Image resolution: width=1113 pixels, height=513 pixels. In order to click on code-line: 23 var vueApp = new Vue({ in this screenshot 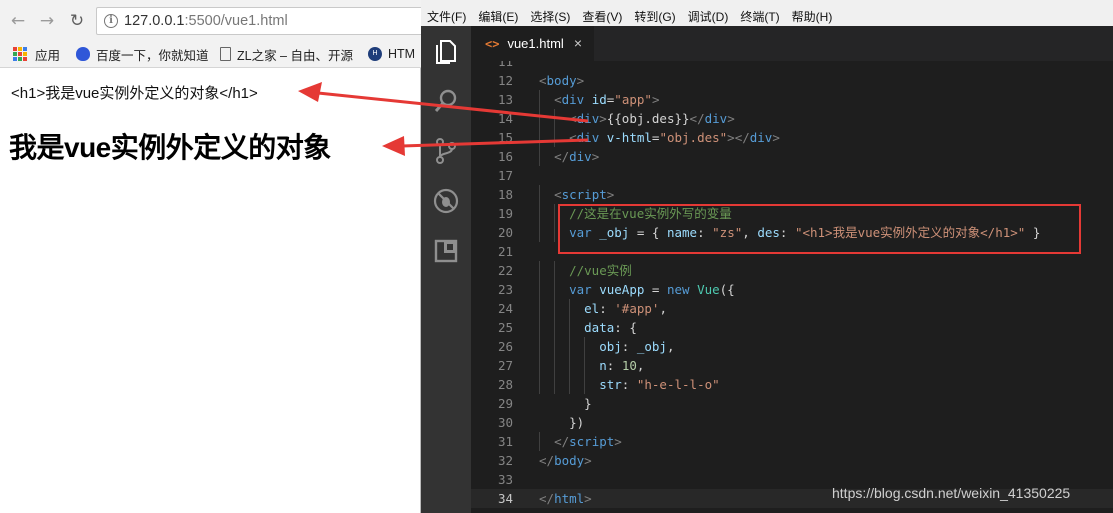, I will do `click(792, 289)`.